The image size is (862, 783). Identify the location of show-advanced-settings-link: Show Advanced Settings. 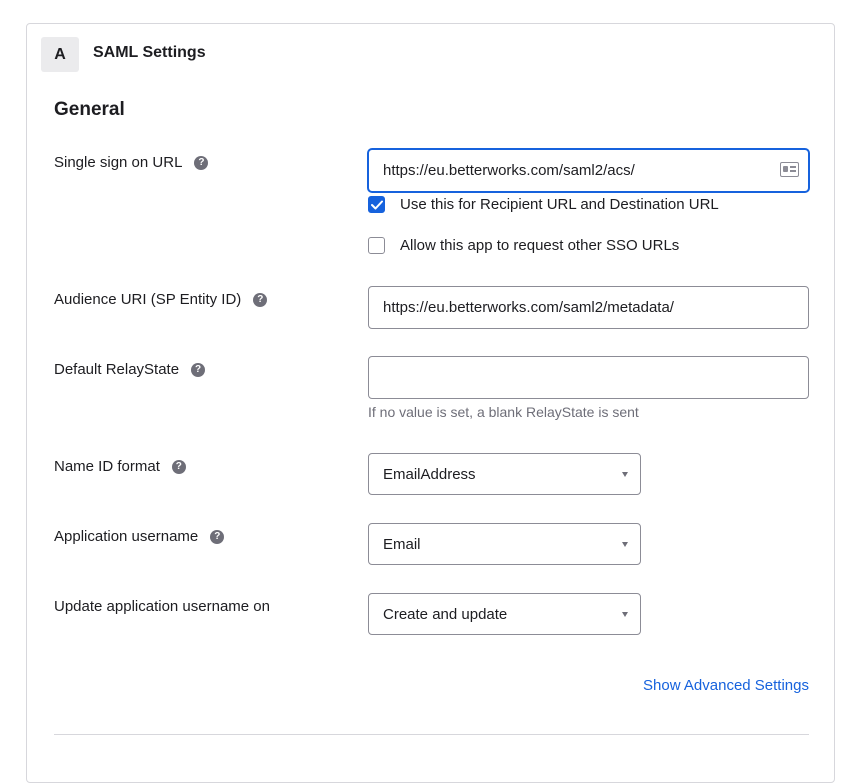
(726, 685).